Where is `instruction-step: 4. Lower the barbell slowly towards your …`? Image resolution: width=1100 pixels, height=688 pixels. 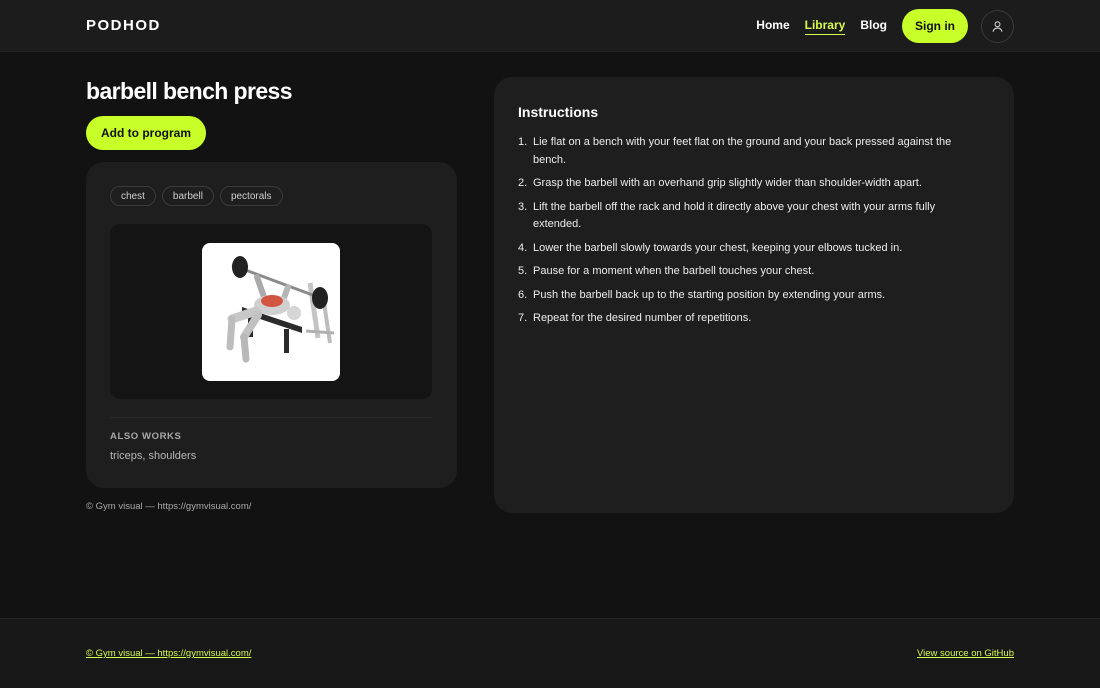 instruction-step: 4. Lower the barbell slowly towards your … is located at coordinates (710, 247).